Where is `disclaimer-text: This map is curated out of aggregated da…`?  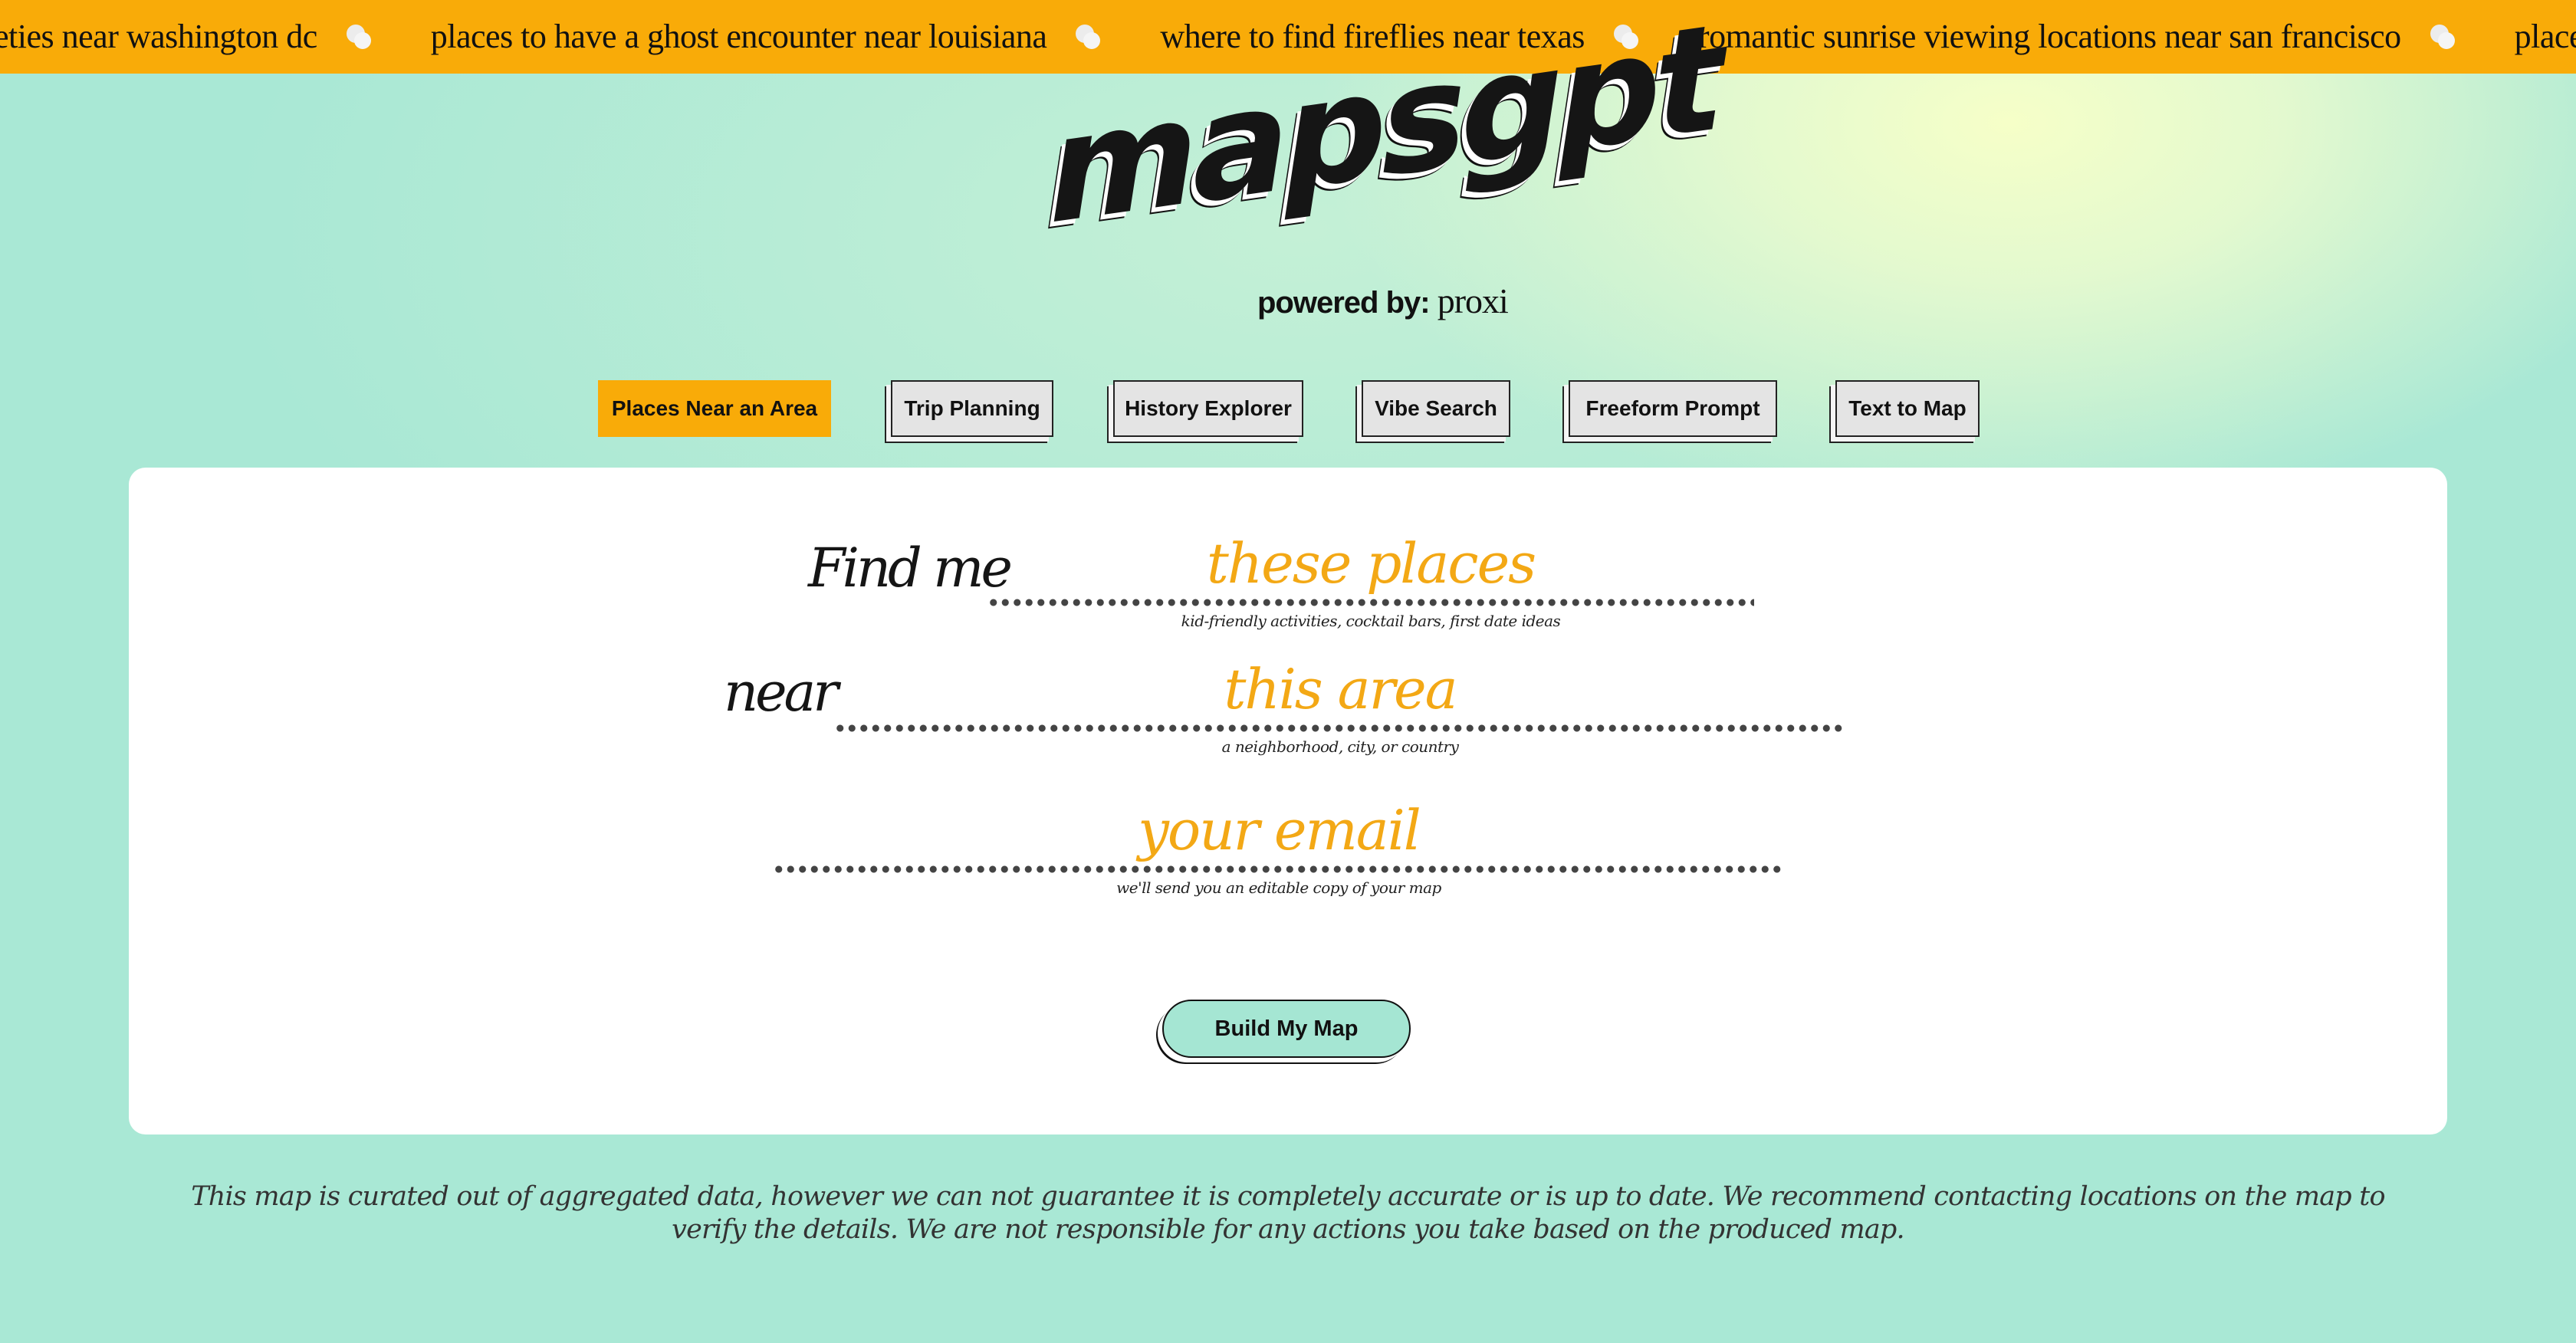
disclaimer-text: This map is curated out of aggregated da… is located at coordinates (1288, 1213).